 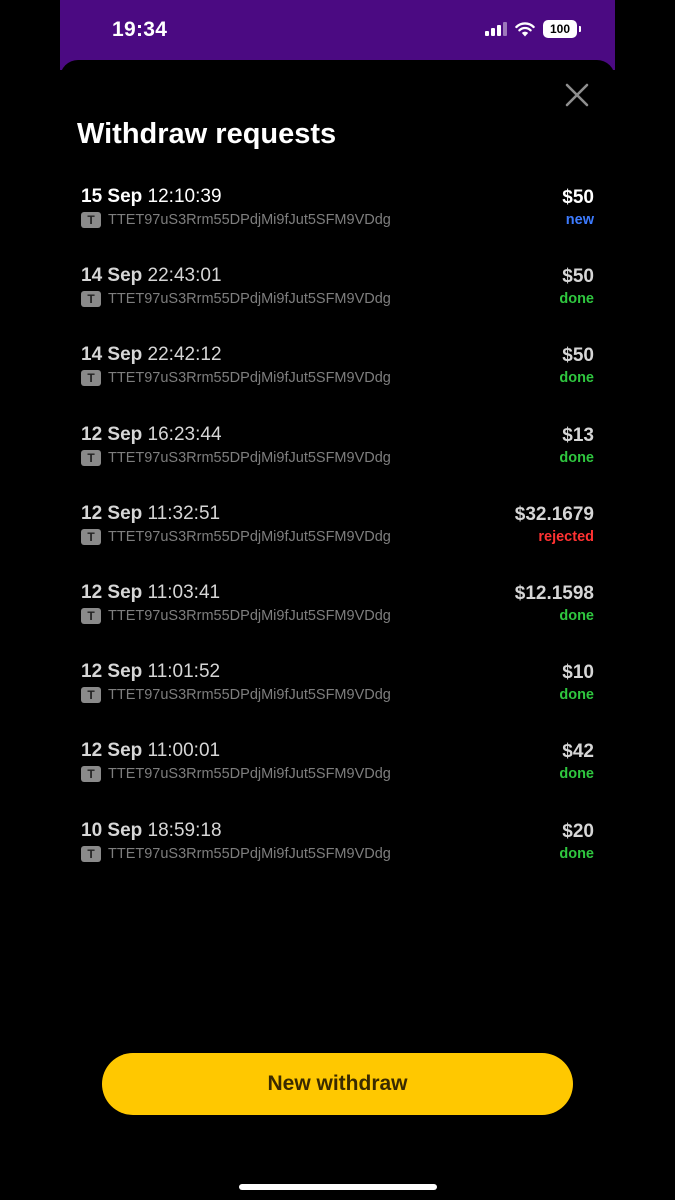 I want to click on request-datetime: 12 Sep 16:23:44, so click(x=151, y=435).